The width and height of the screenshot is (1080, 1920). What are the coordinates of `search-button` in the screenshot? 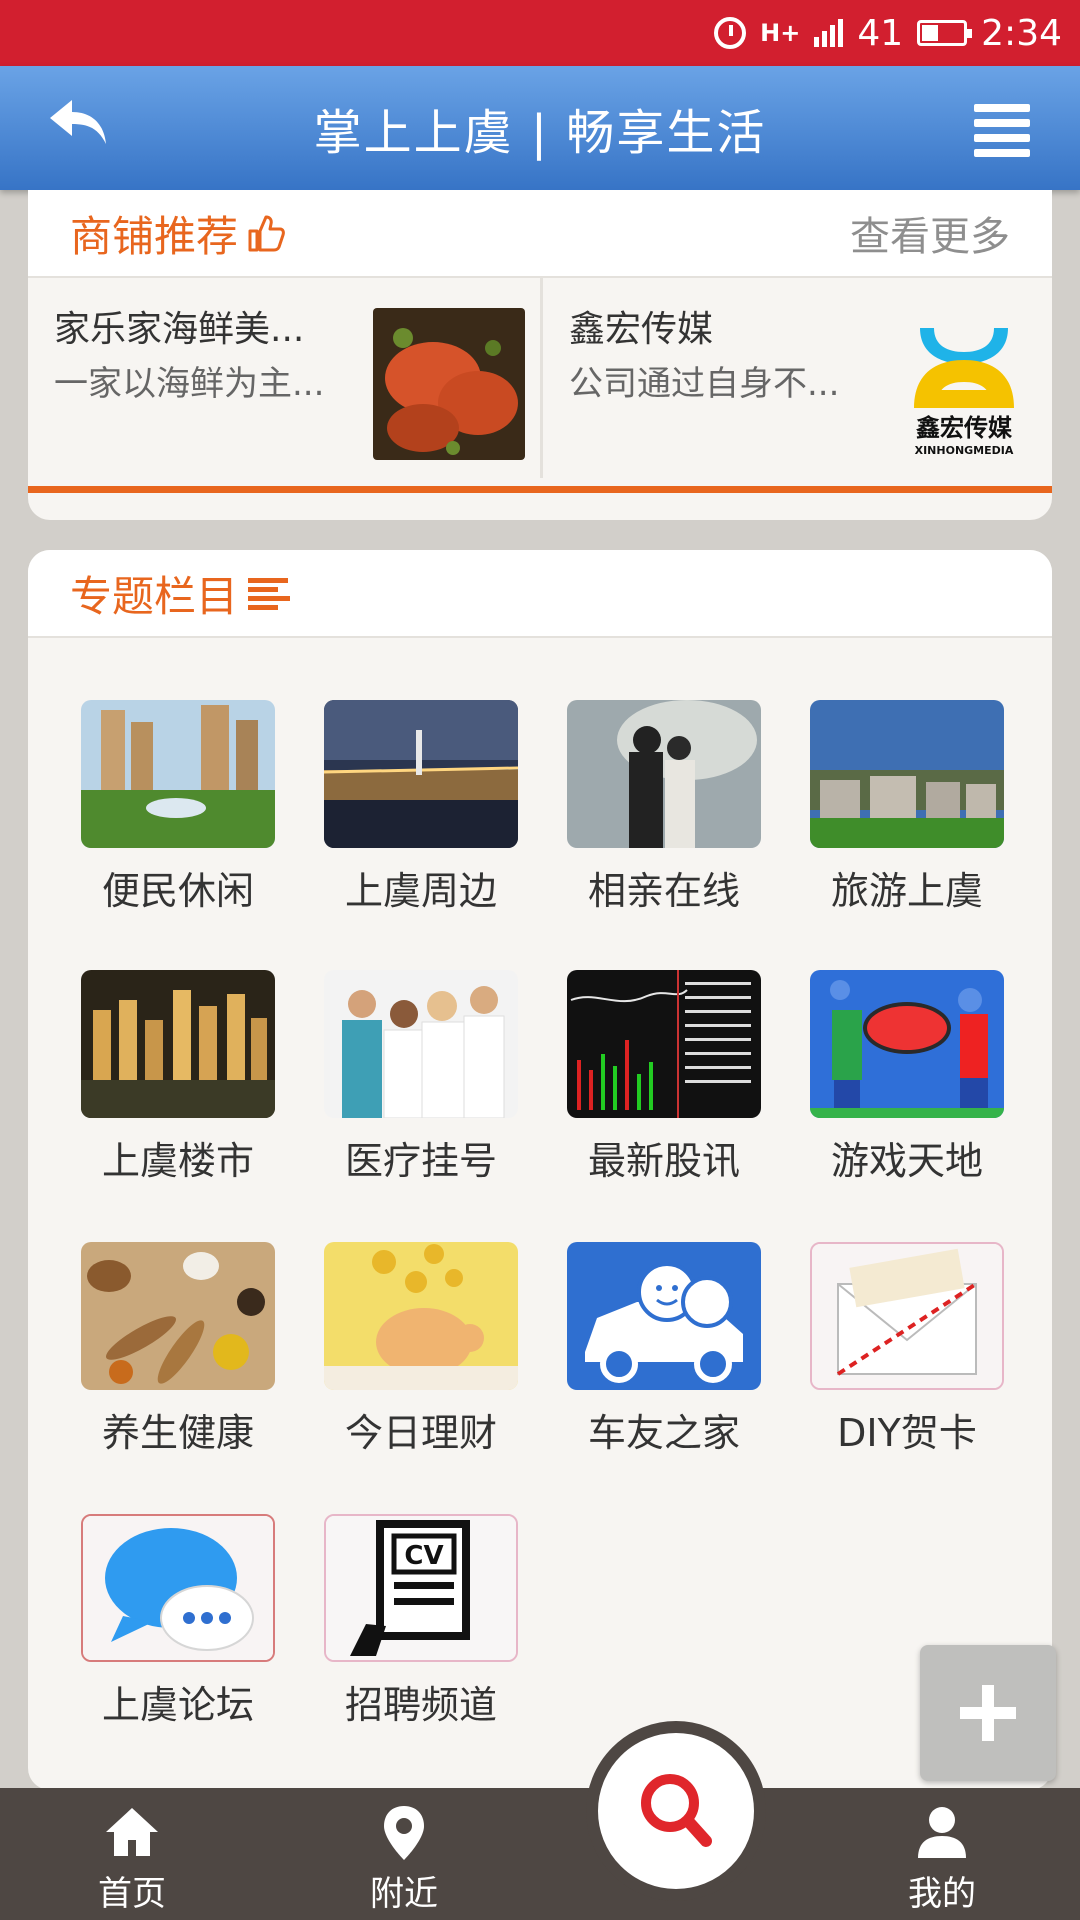 It's located at (676, 1811).